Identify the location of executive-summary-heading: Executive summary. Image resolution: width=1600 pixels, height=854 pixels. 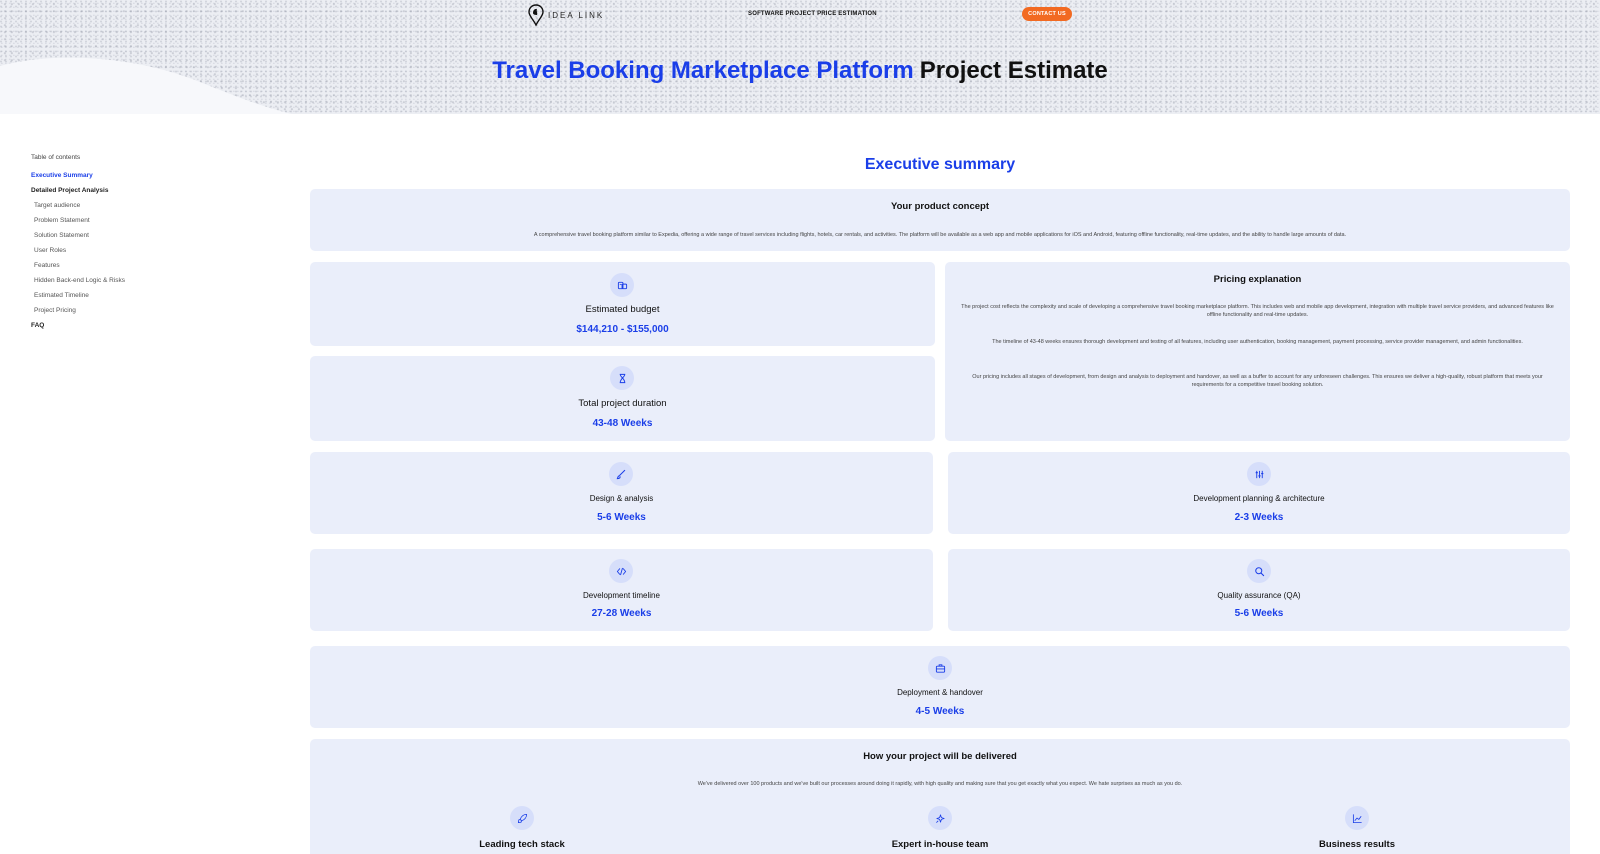
(940, 164).